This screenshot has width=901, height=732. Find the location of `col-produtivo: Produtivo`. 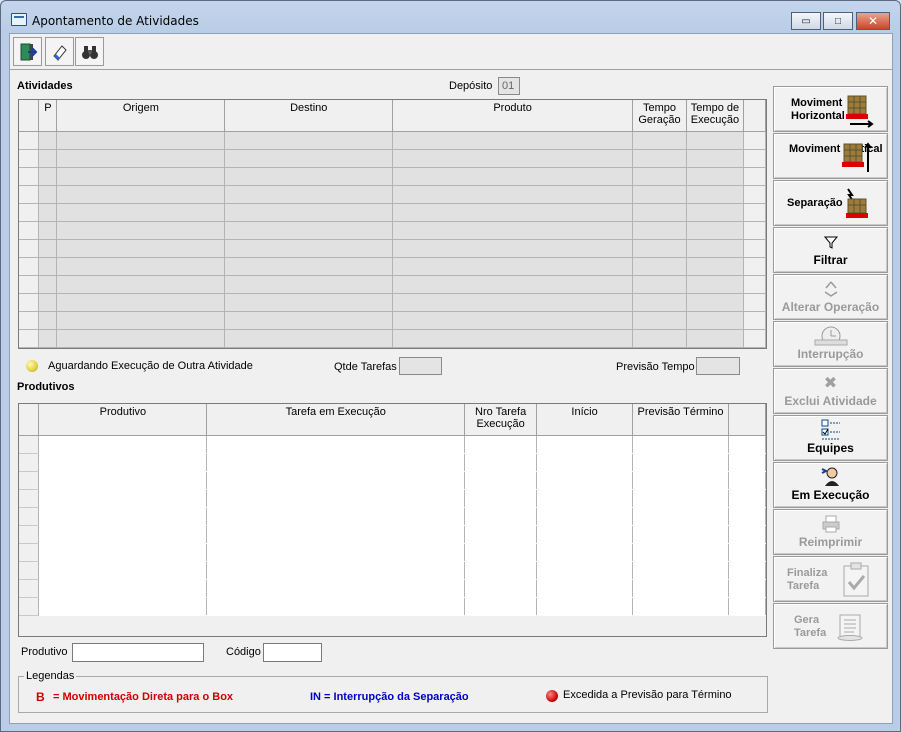

col-produtivo: Produtivo is located at coordinates (123, 420).